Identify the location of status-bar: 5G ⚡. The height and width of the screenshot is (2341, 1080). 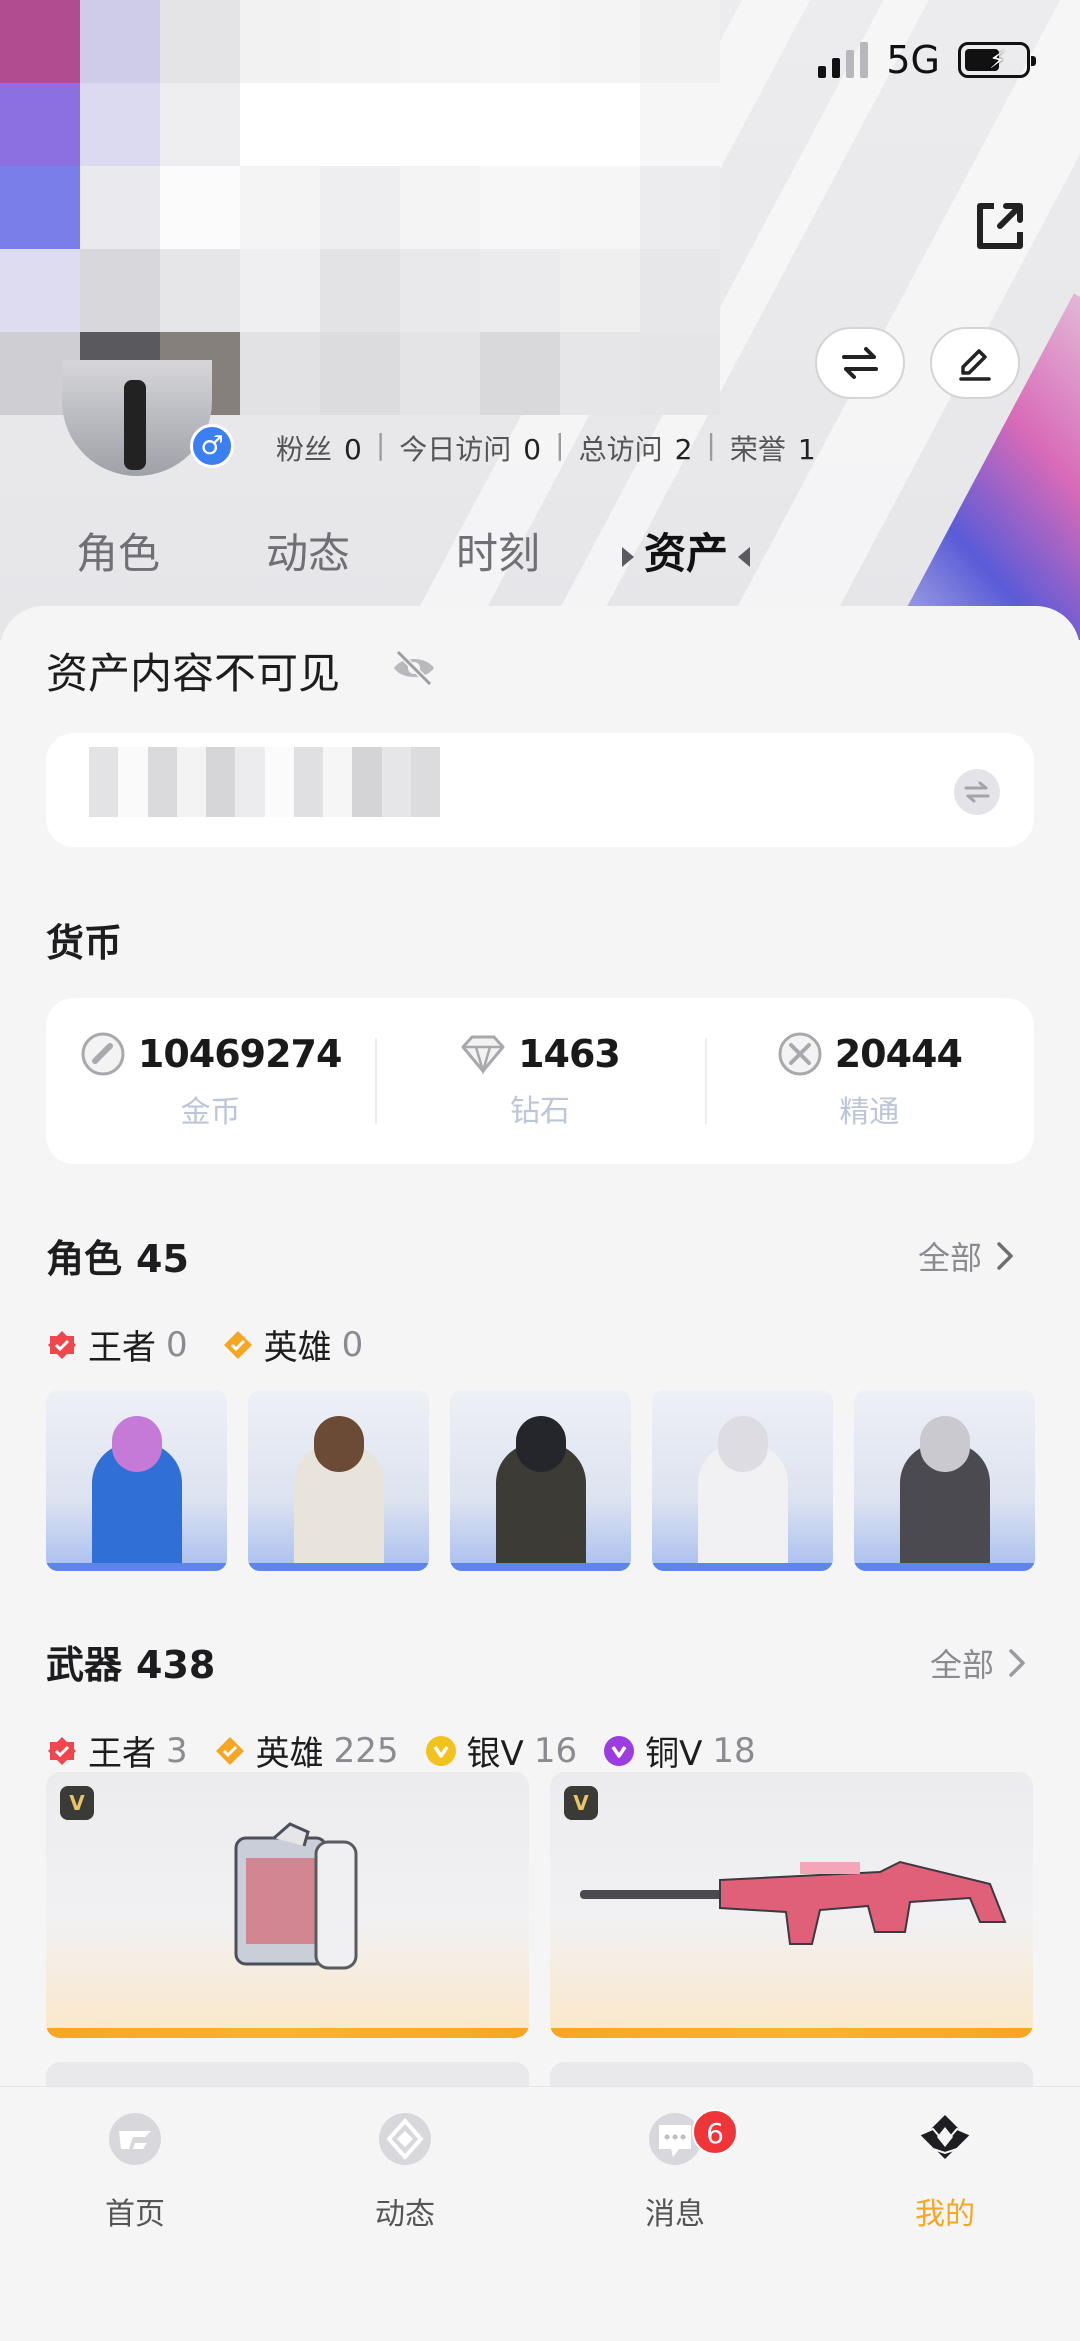
(927, 60).